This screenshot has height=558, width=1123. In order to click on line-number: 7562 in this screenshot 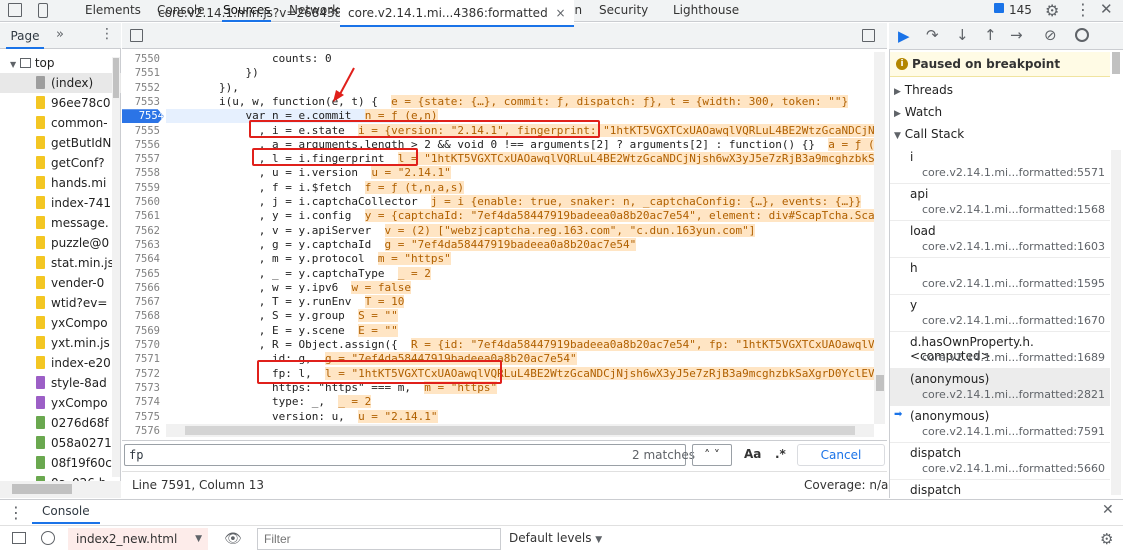, I will do `click(141, 231)`.